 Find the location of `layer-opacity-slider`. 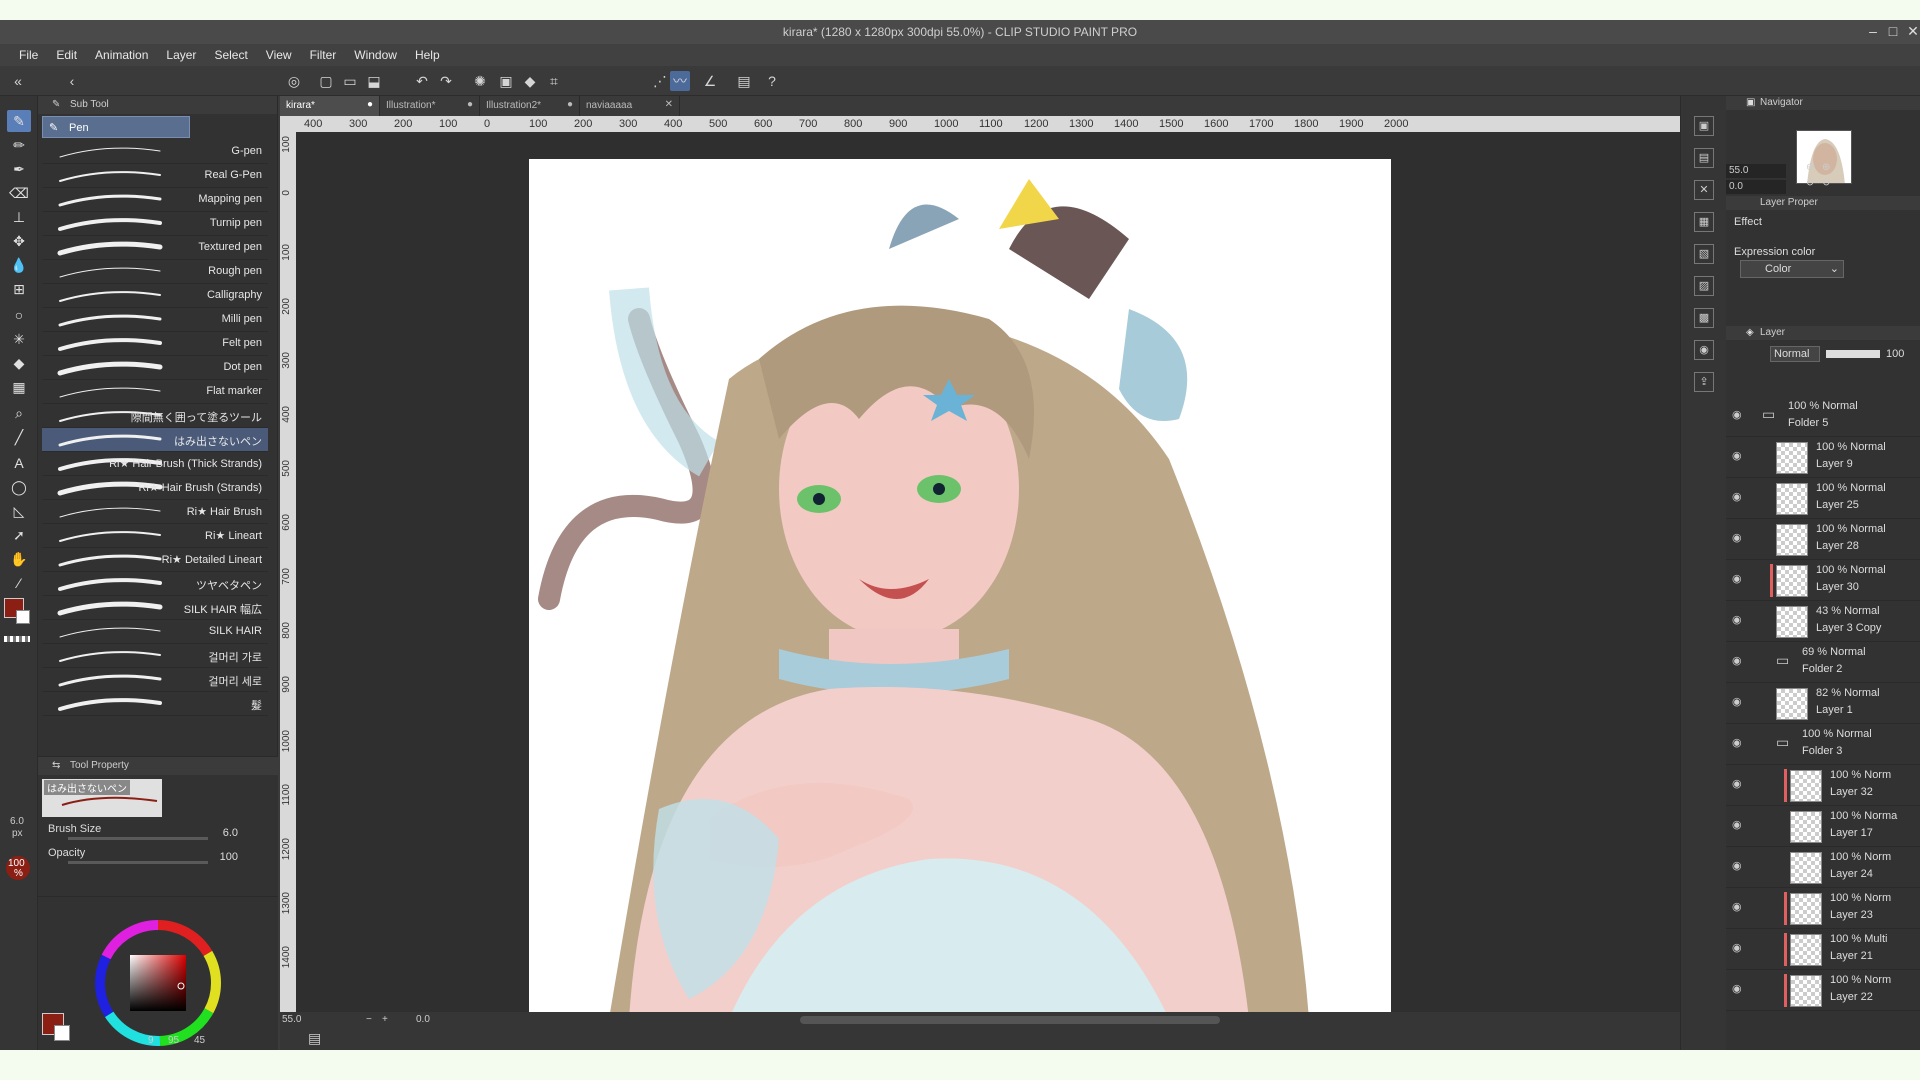

layer-opacity-slider is located at coordinates (1853, 354).